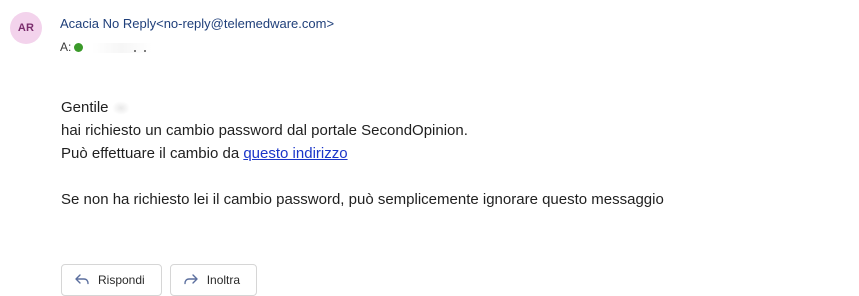 Image resolution: width=859 pixels, height=296 pixels. I want to click on redacted-name, so click(120, 107).